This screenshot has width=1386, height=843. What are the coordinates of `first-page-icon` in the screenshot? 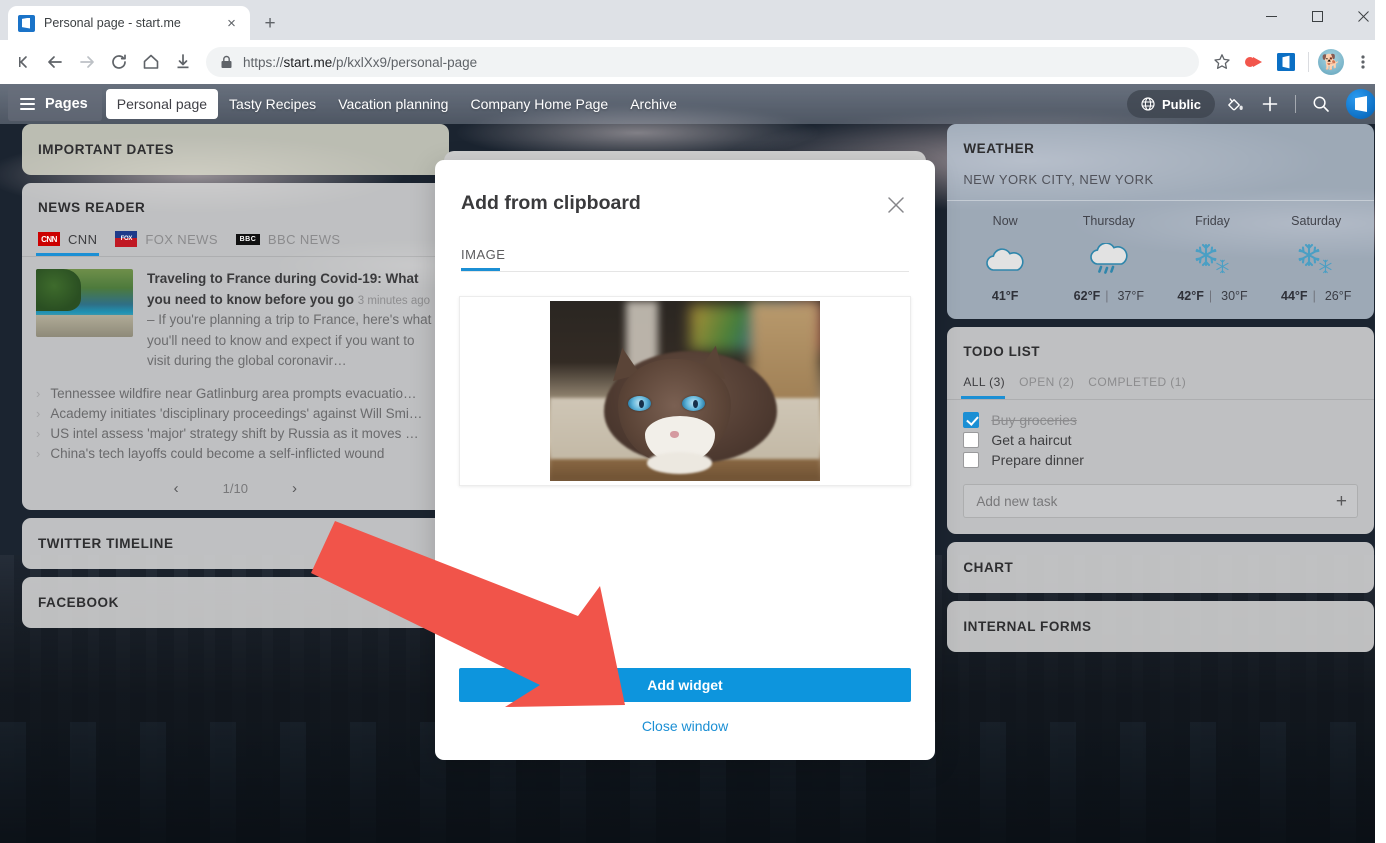 It's located at (23, 62).